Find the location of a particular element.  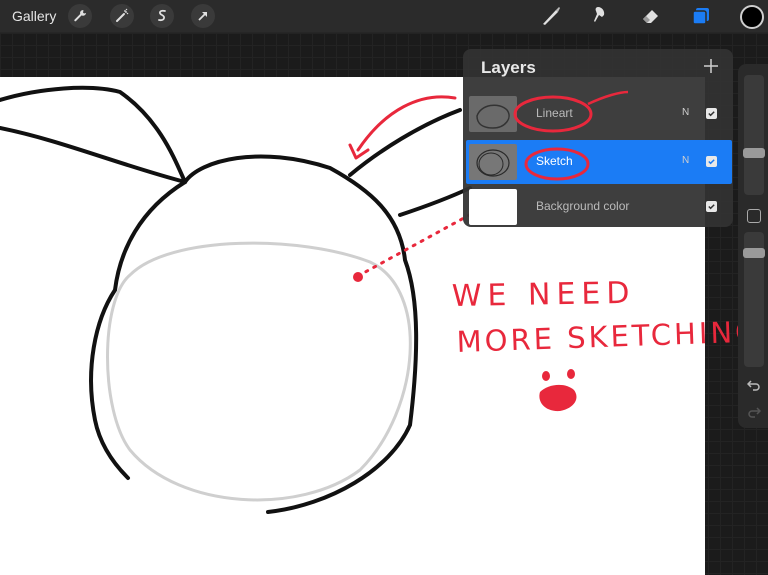

layer-row-sketch: Sketch N is located at coordinates (599, 162).